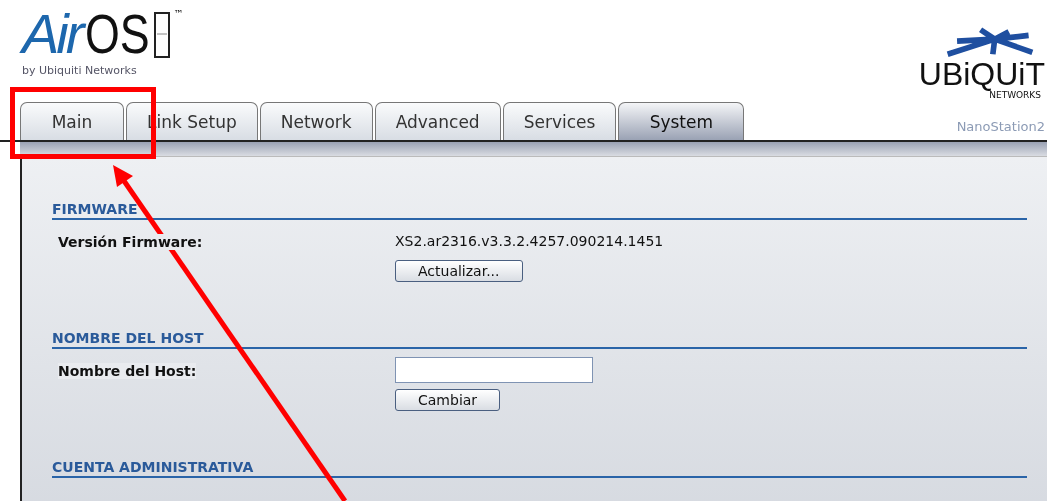  What do you see at coordinates (72, 121) in the screenshot?
I see `tab: Main` at bounding box center [72, 121].